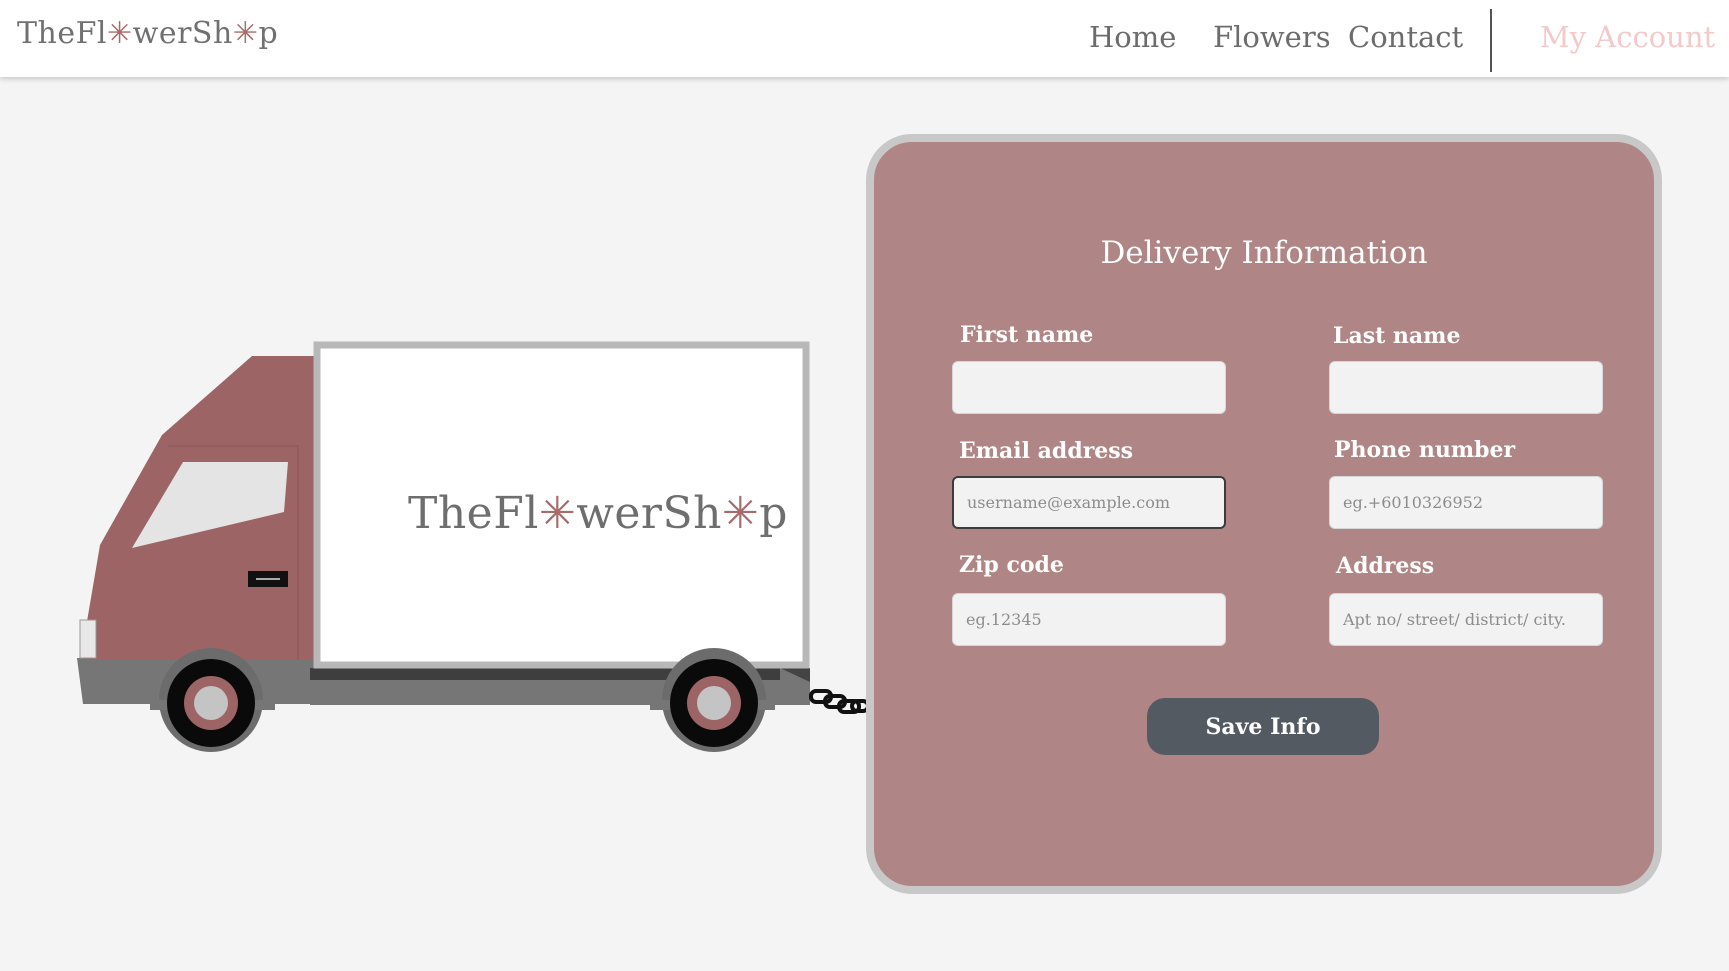 This screenshot has width=1729, height=971. I want to click on truck-headlight, so click(88, 639).